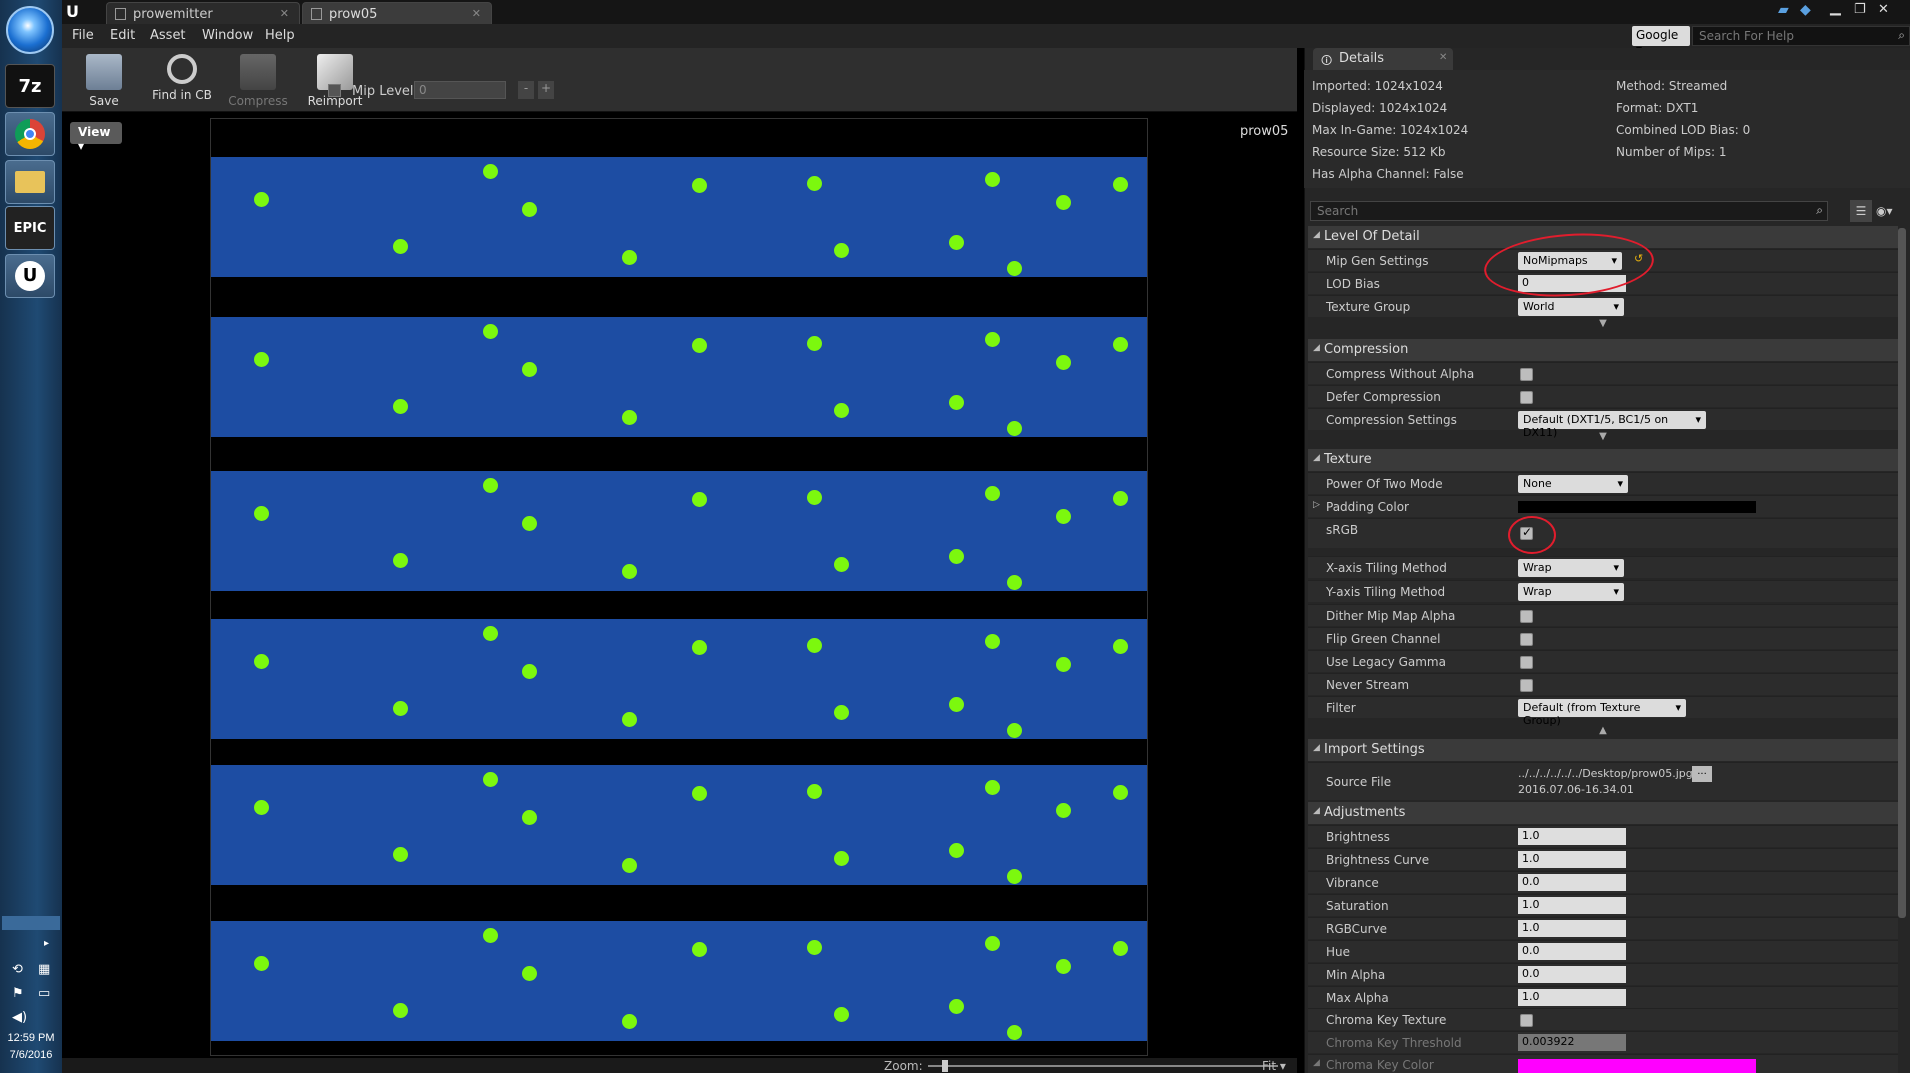 The width and height of the screenshot is (1910, 1073). I want to click on tab-prowemitter: prowemitter ✕, so click(203, 13).